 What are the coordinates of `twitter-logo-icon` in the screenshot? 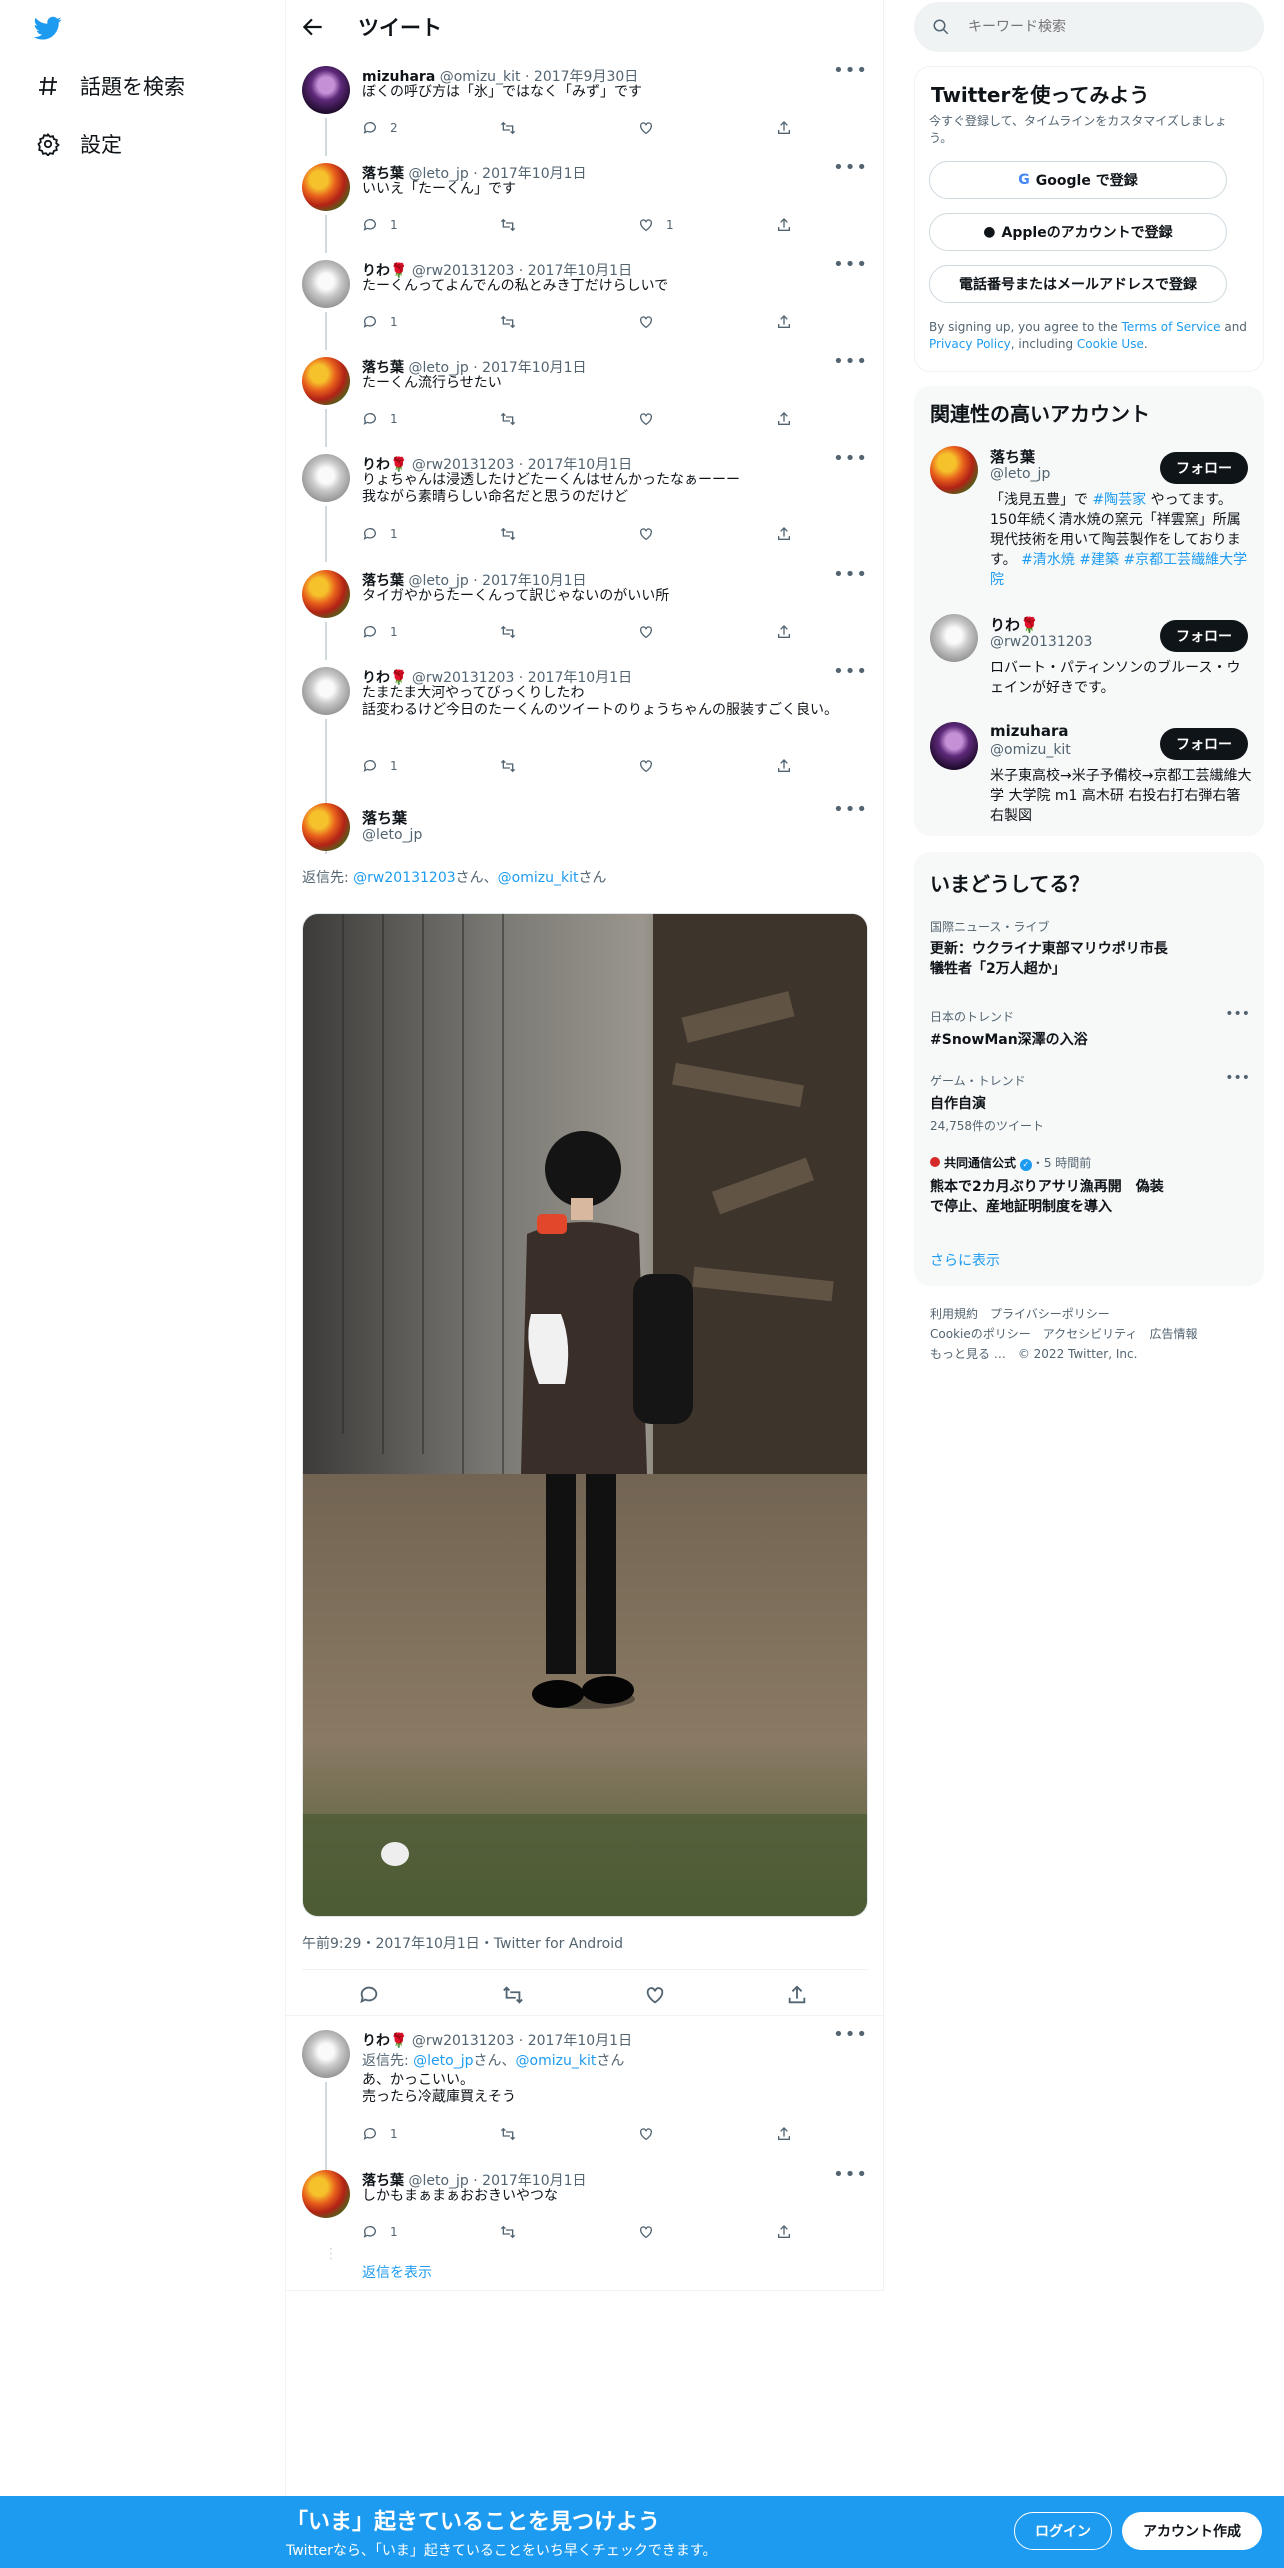 It's located at (48, 28).